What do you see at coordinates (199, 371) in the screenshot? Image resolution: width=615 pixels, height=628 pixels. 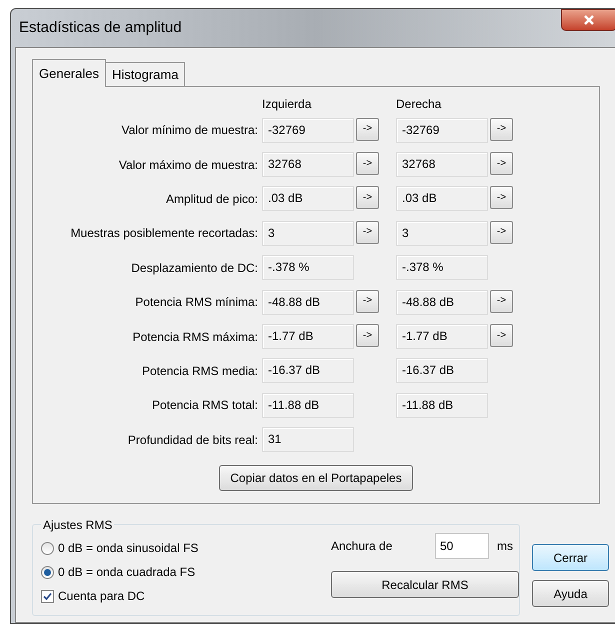 I see `row-label: Potencia RMS media:` at bounding box center [199, 371].